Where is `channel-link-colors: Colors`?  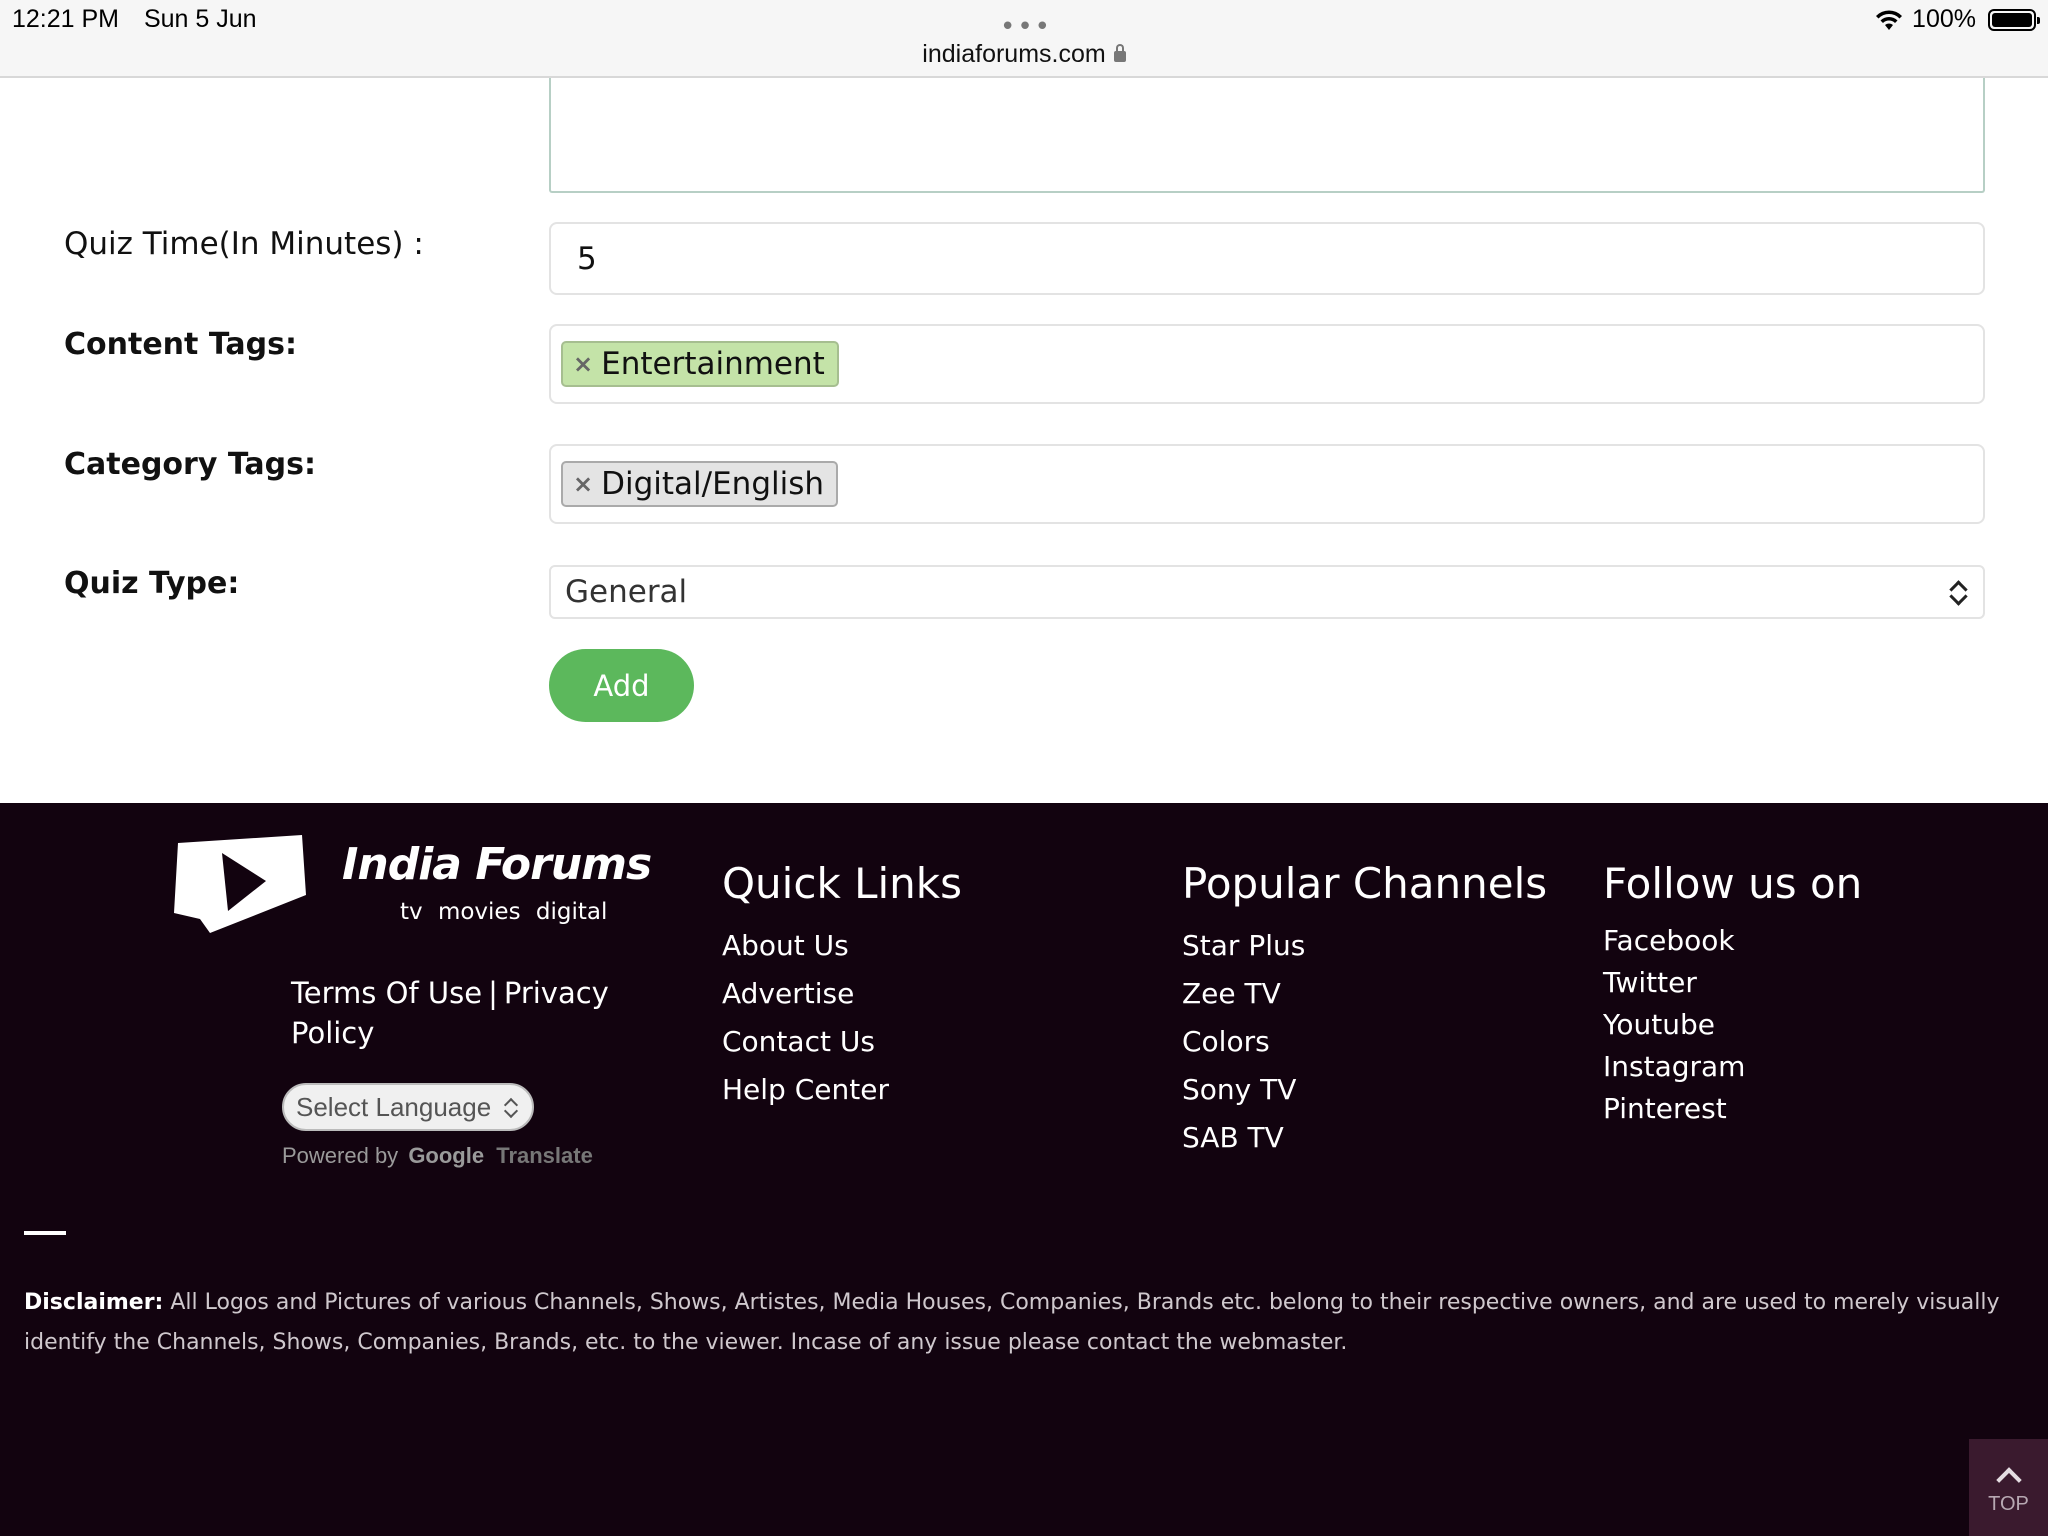
channel-link-colors: Colors is located at coordinates (1364, 1042).